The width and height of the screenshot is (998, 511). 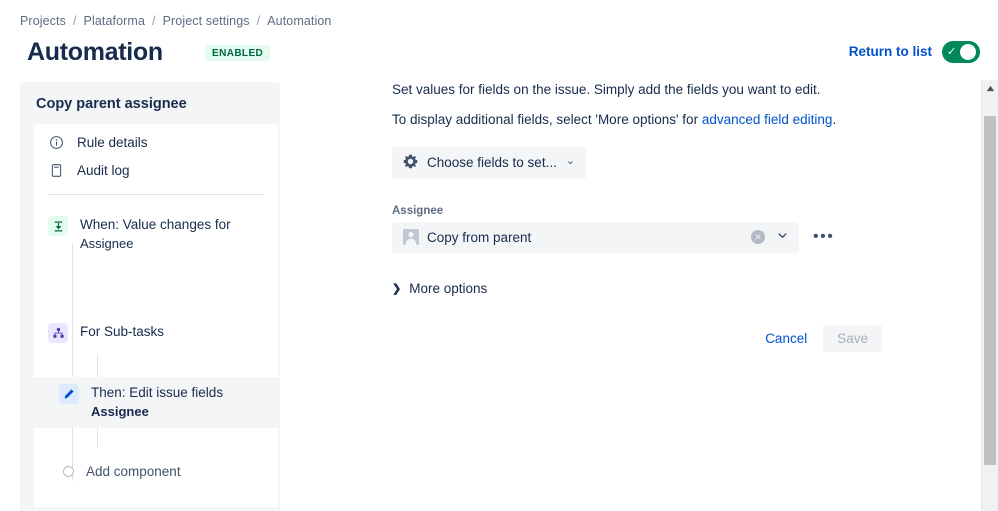 What do you see at coordinates (411, 237) in the screenshot?
I see `user-avatar-icon` at bounding box center [411, 237].